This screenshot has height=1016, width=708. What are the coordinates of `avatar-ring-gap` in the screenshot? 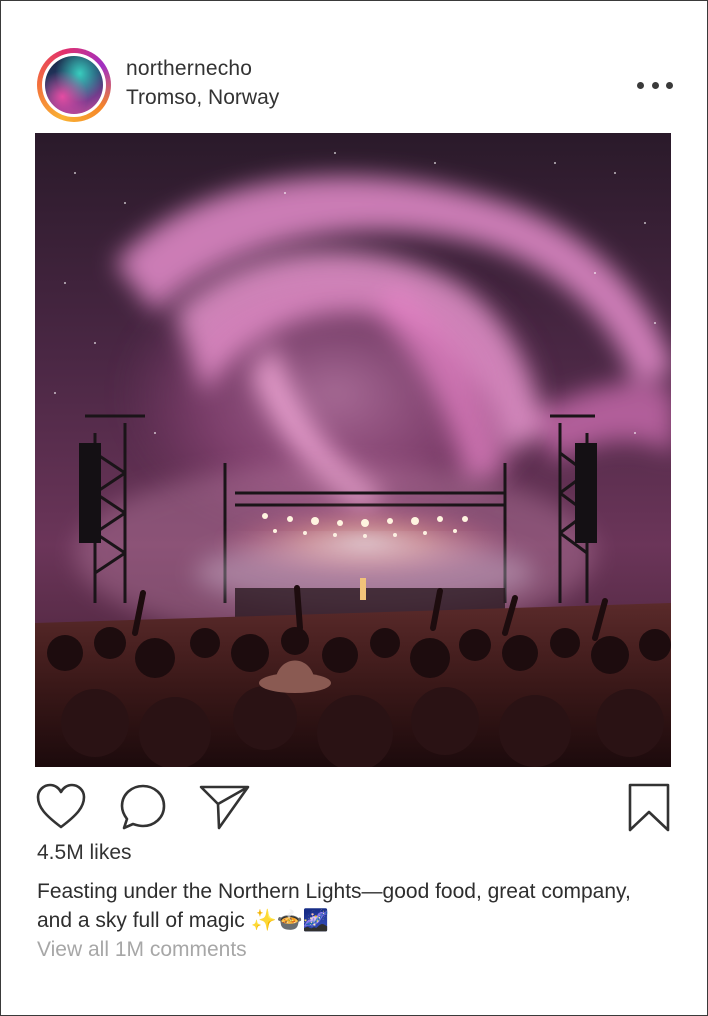 It's located at (74, 85).